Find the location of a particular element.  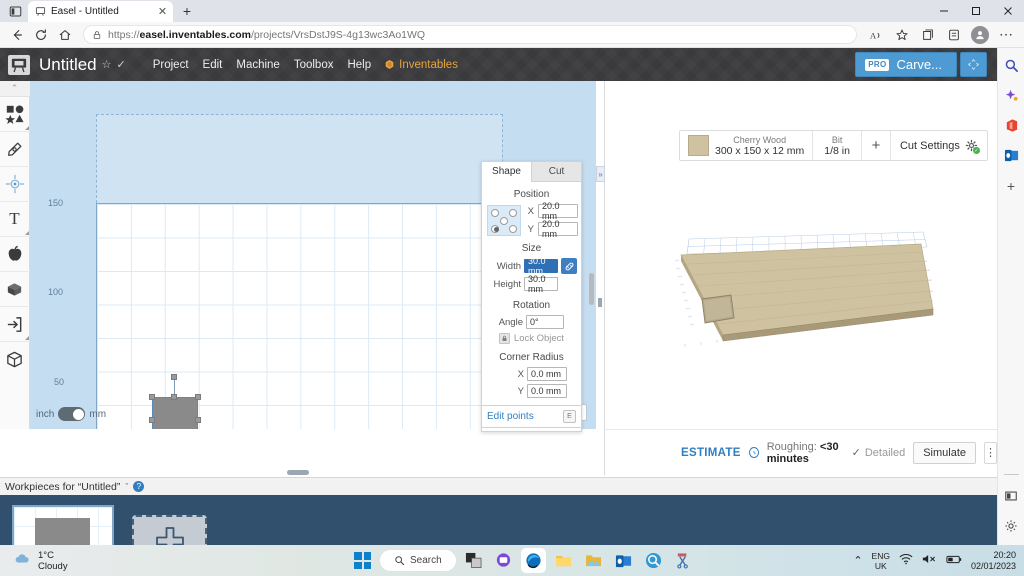

handle-mid-right is located at coordinates (198, 420).